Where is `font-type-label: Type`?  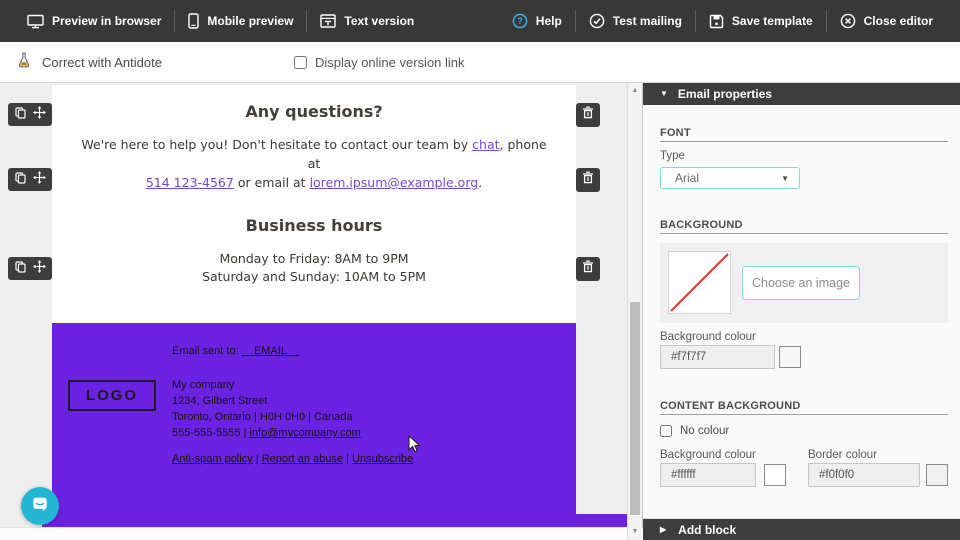 font-type-label: Type is located at coordinates (672, 156).